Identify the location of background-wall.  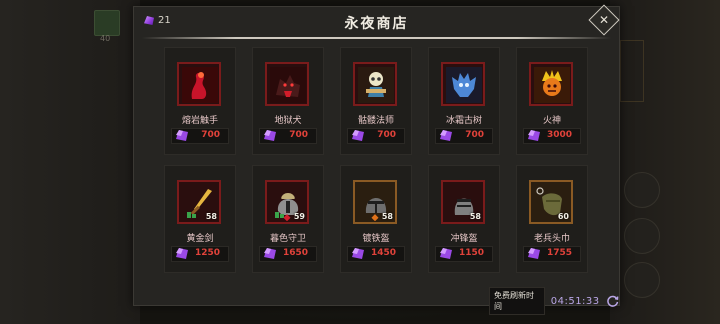
(632, 71).